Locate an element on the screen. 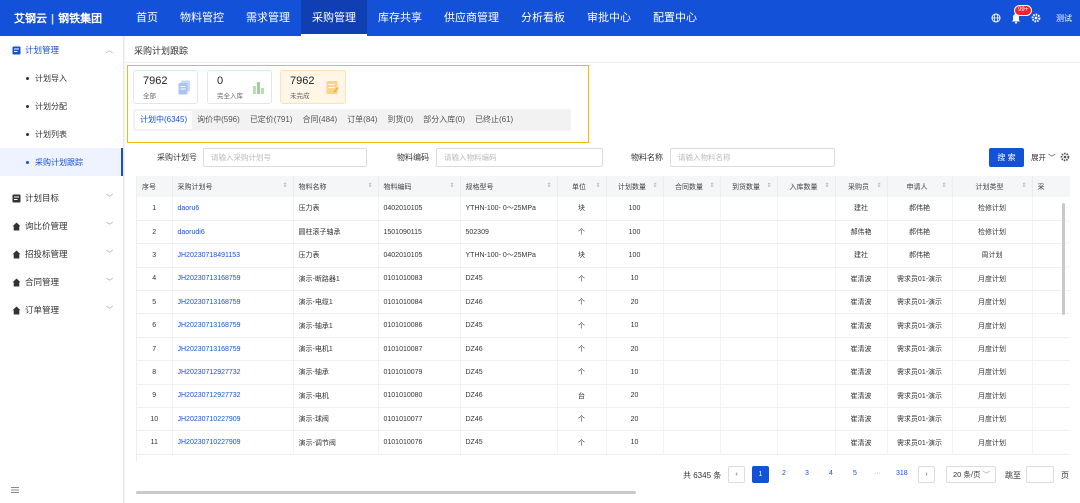 Image resolution: width=1080 pixels, height=503 pixels. sidebar-group-inquiry: 询比价管理 ﹀ is located at coordinates (61, 226).